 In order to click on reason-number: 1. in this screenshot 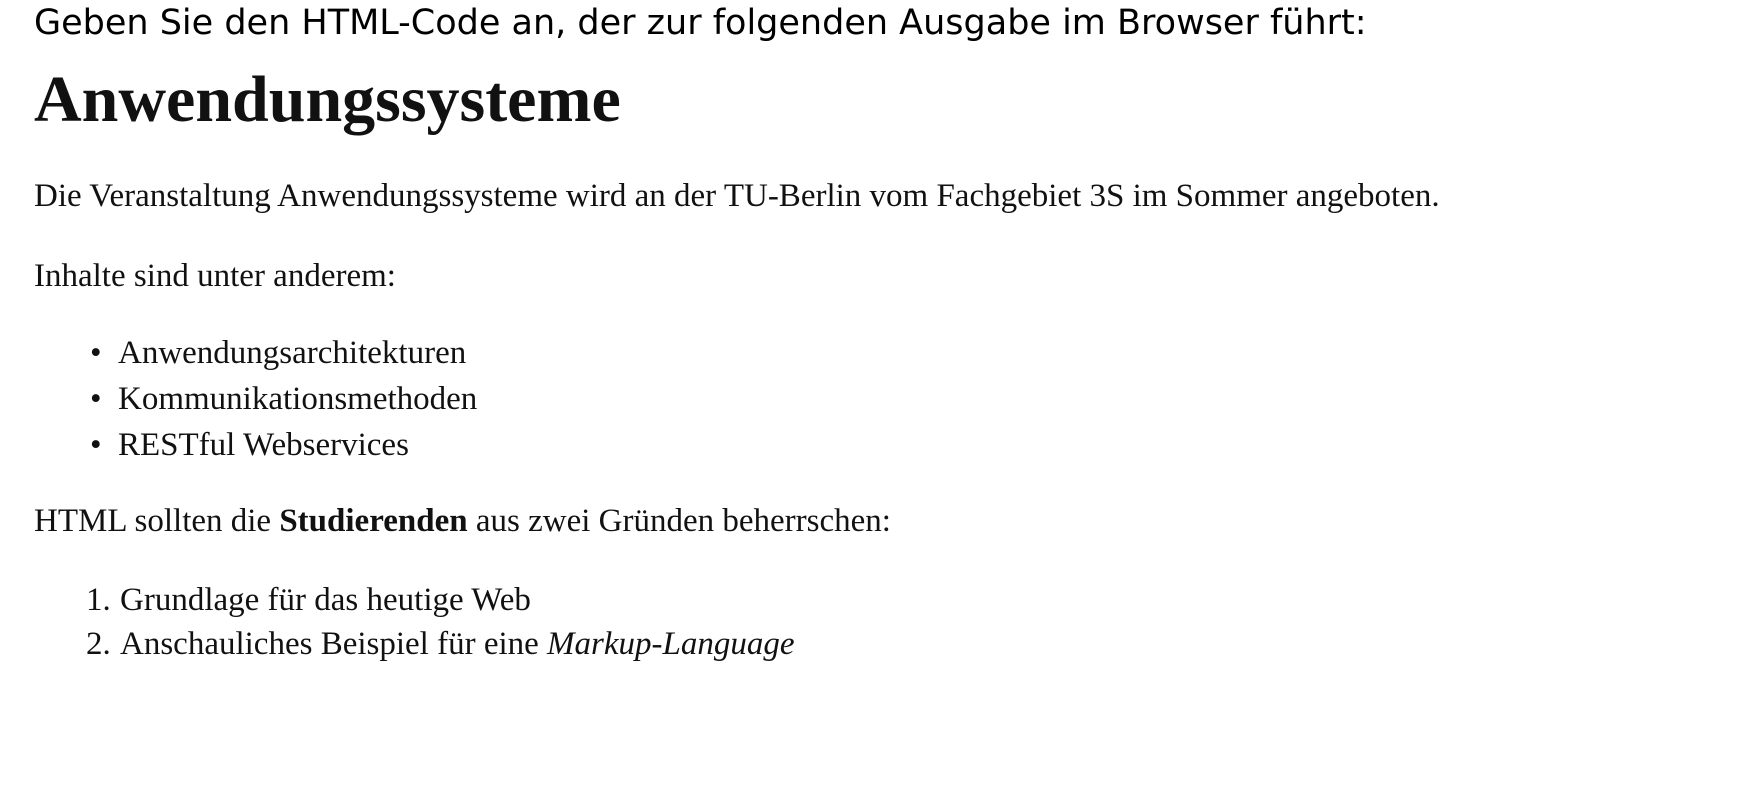, I will do `click(98, 599)`.